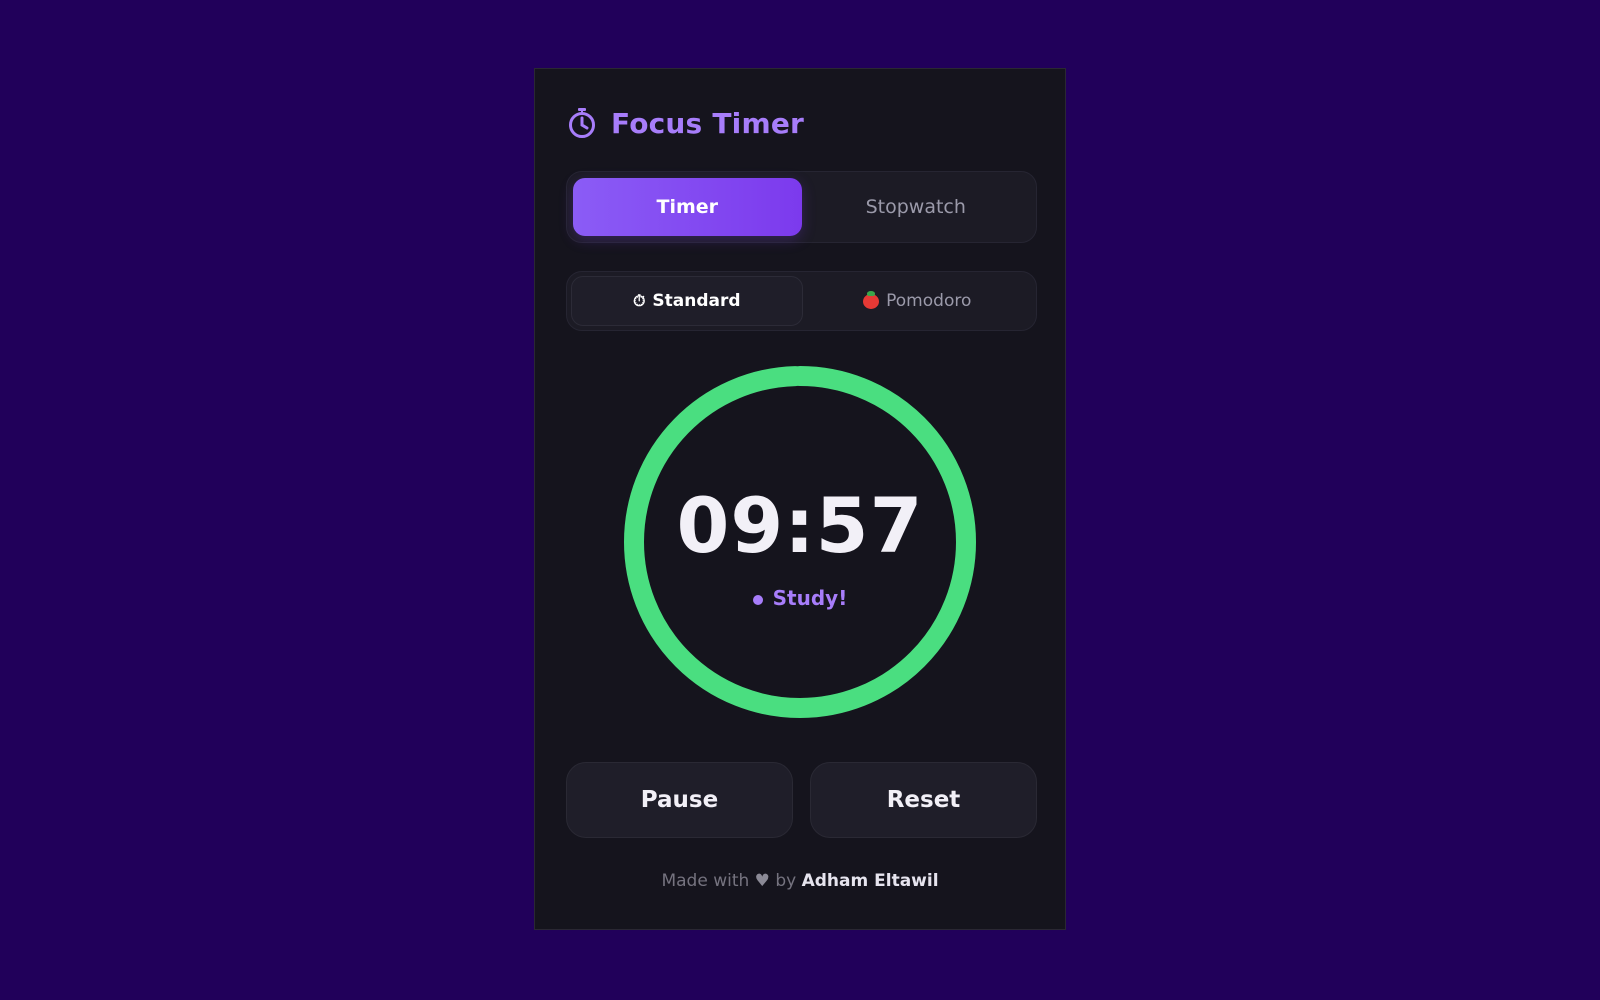 The width and height of the screenshot is (1600, 1000). I want to click on footer-made-with: Made with, so click(705, 881).